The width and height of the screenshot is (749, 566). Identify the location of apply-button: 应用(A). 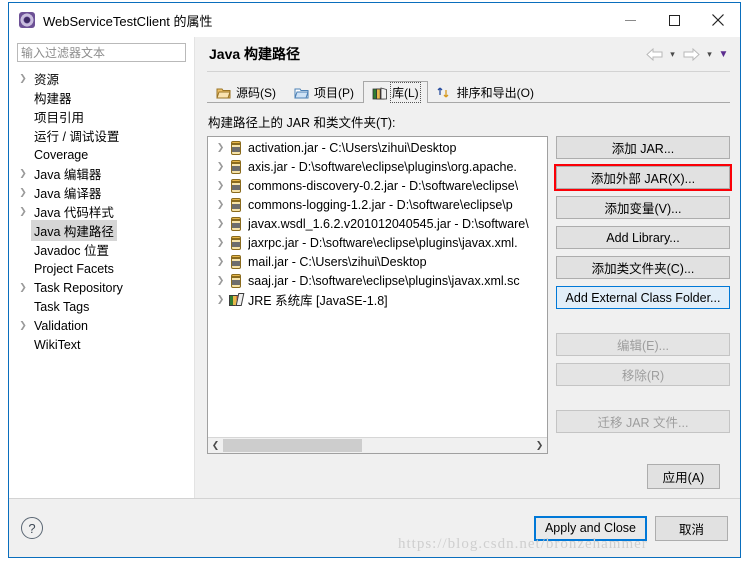
(683, 476).